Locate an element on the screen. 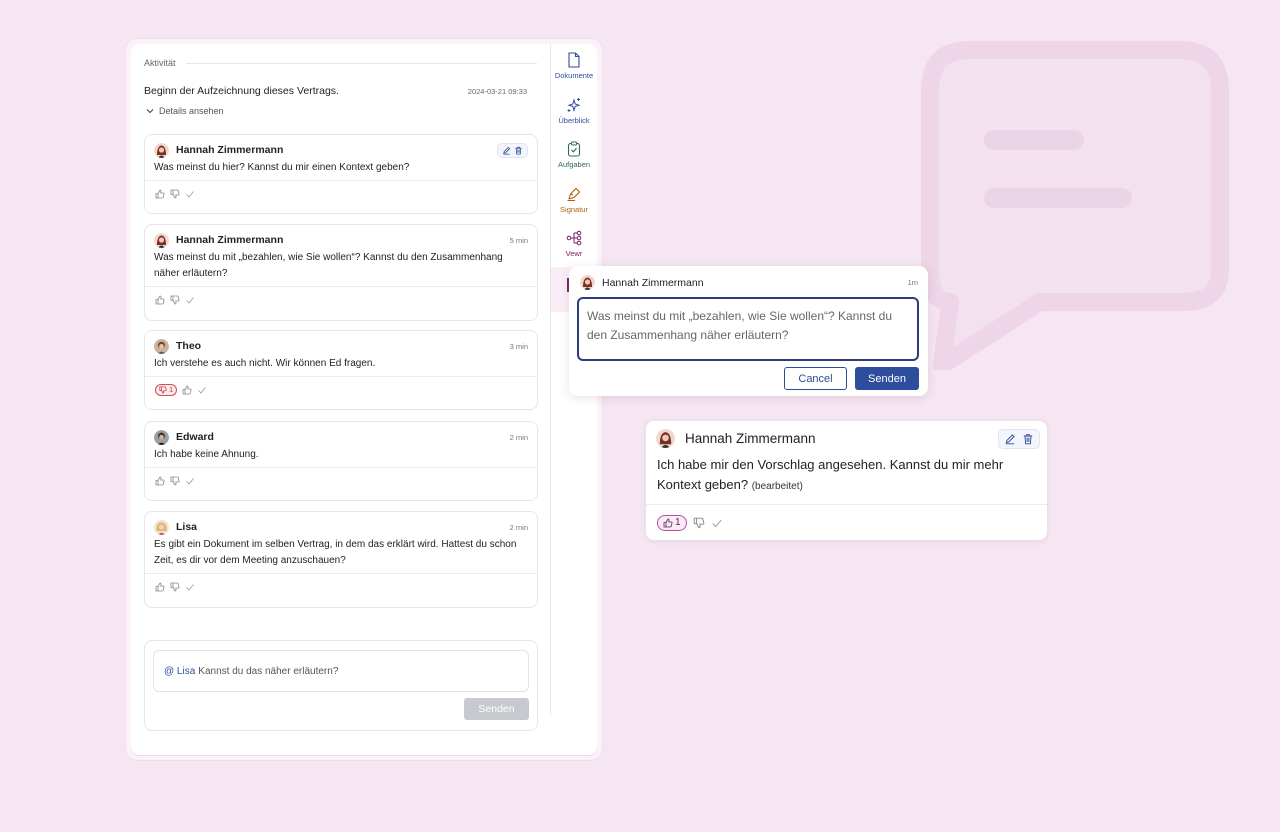 The height and width of the screenshot is (832, 1280). clipboard-check-icon is located at coordinates (574, 149).